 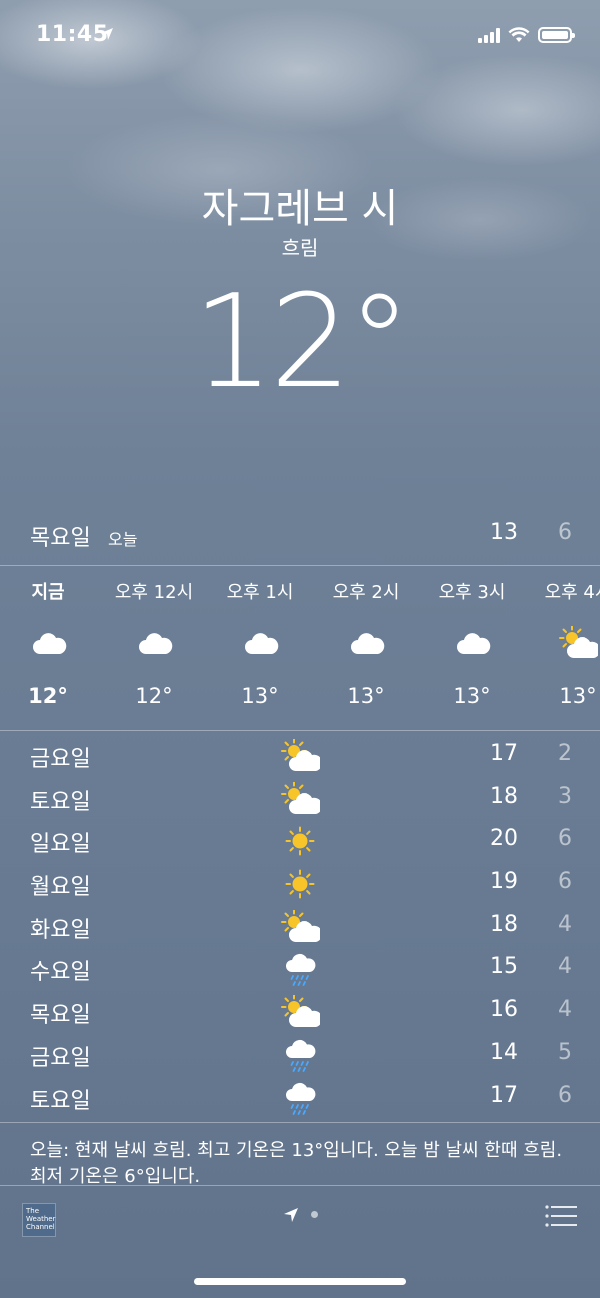 I want to click on battery-icon, so click(x=556, y=35).